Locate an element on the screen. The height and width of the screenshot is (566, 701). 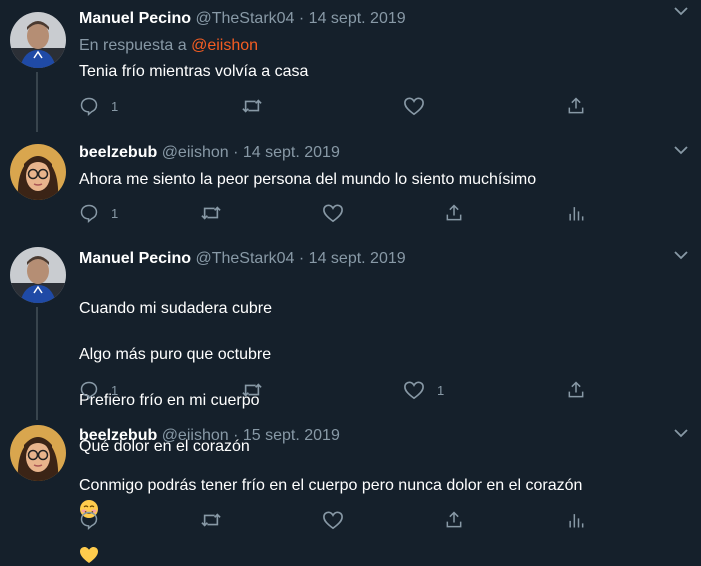
tweet-header: beelzebub @eiishon · 14 sept. 2019 is located at coordinates (209, 153).